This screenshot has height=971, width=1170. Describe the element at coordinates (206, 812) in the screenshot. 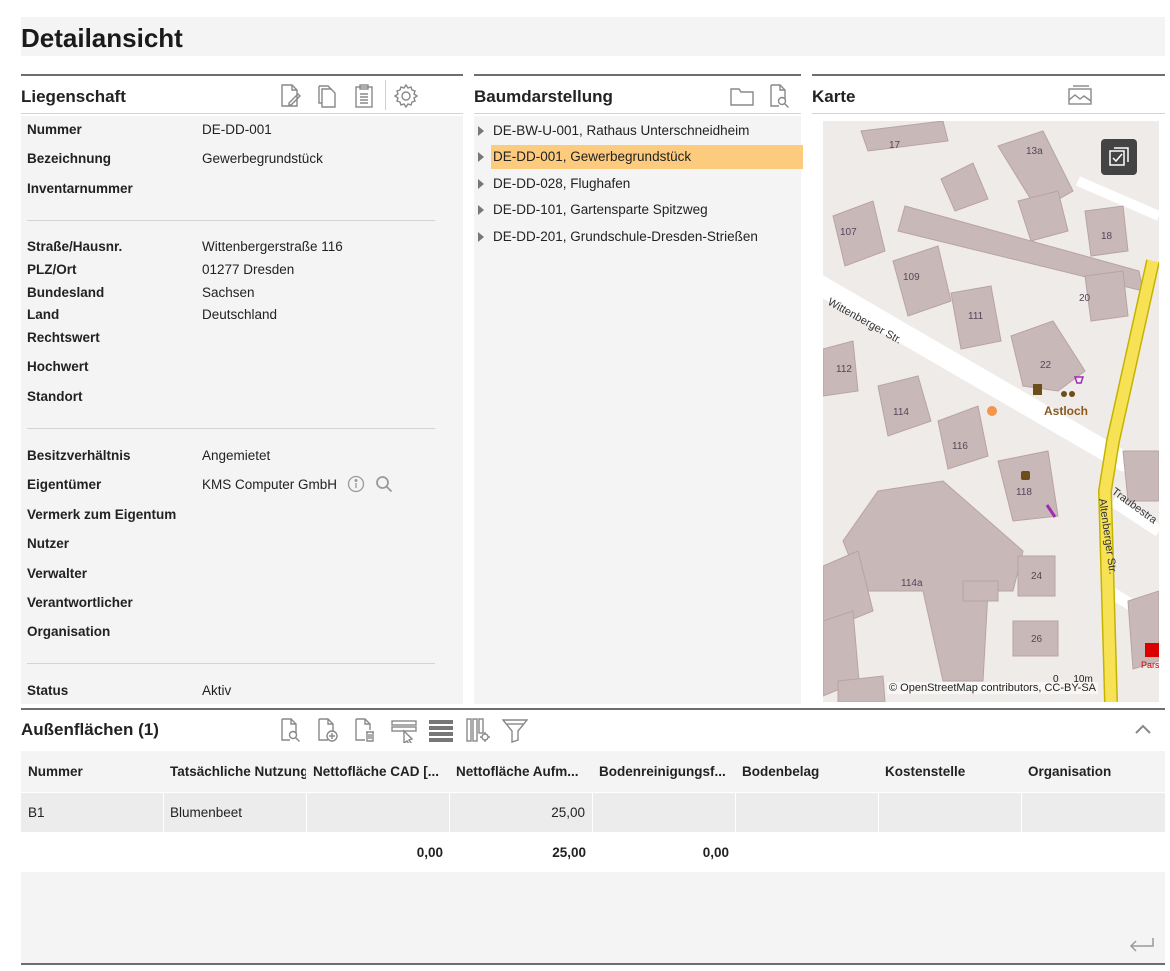

I see `table-cell: Blumenbeet` at that location.